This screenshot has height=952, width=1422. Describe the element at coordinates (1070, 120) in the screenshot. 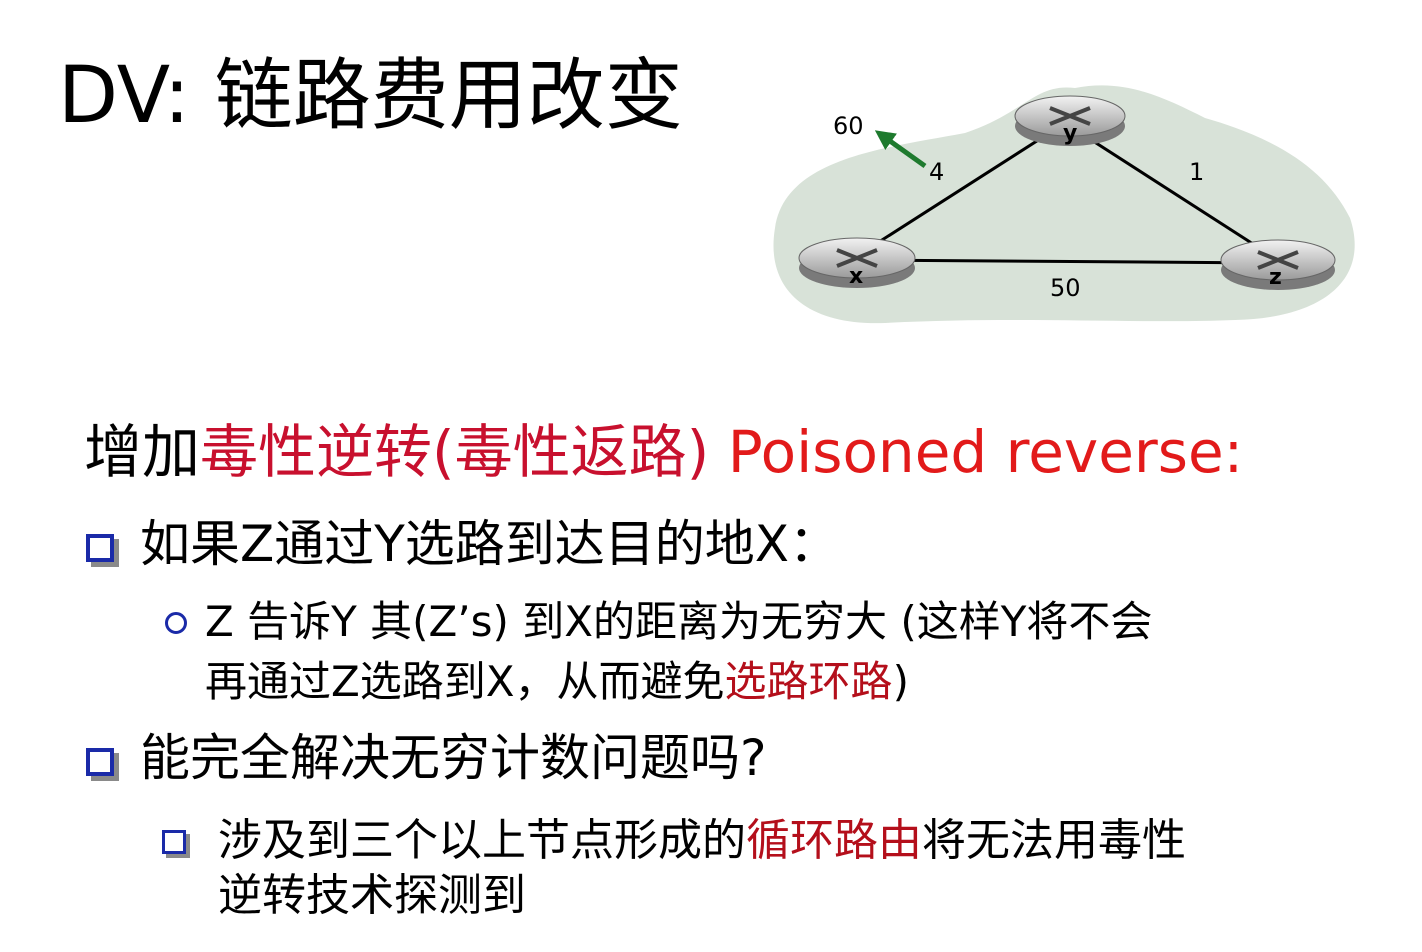

I see `router-y-icon: y` at that location.